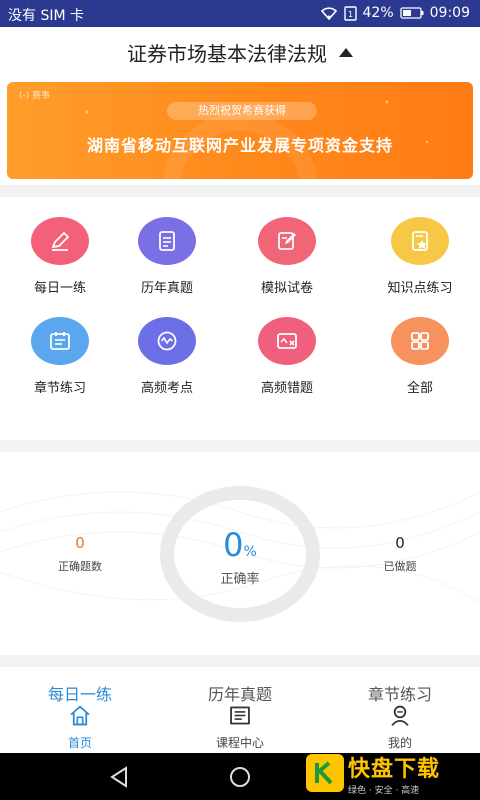 The width and height of the screenshot is (480, 800). I want to click on calendar-list-icon, so click(60, 341).